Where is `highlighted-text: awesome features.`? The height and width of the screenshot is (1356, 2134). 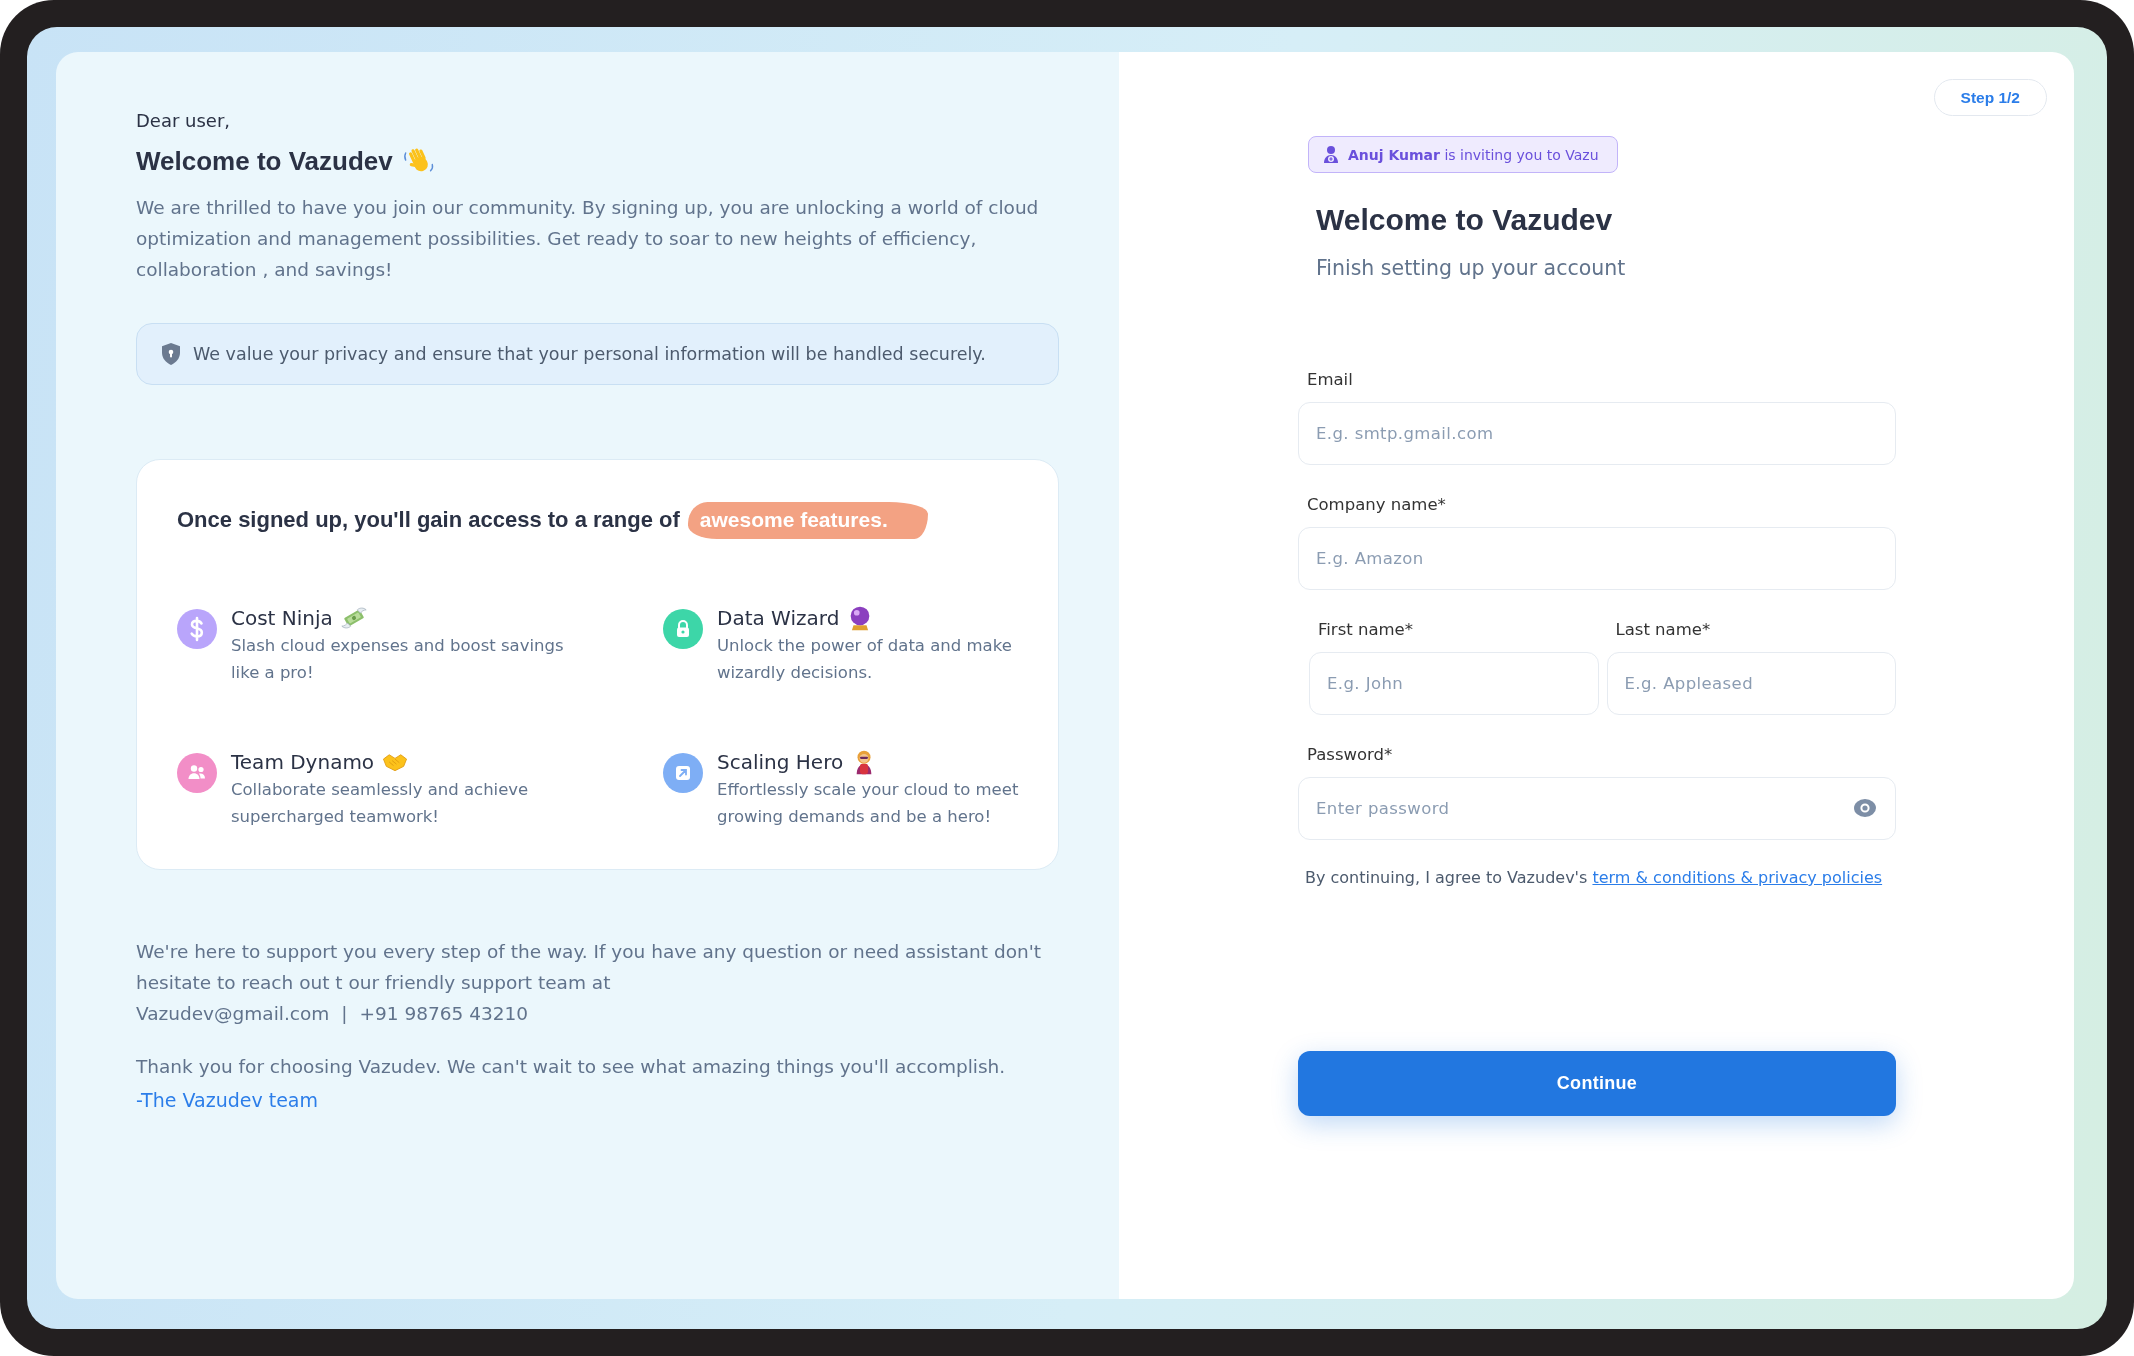
highlighted-text: awesome features. is located at coordinates (807, 520).